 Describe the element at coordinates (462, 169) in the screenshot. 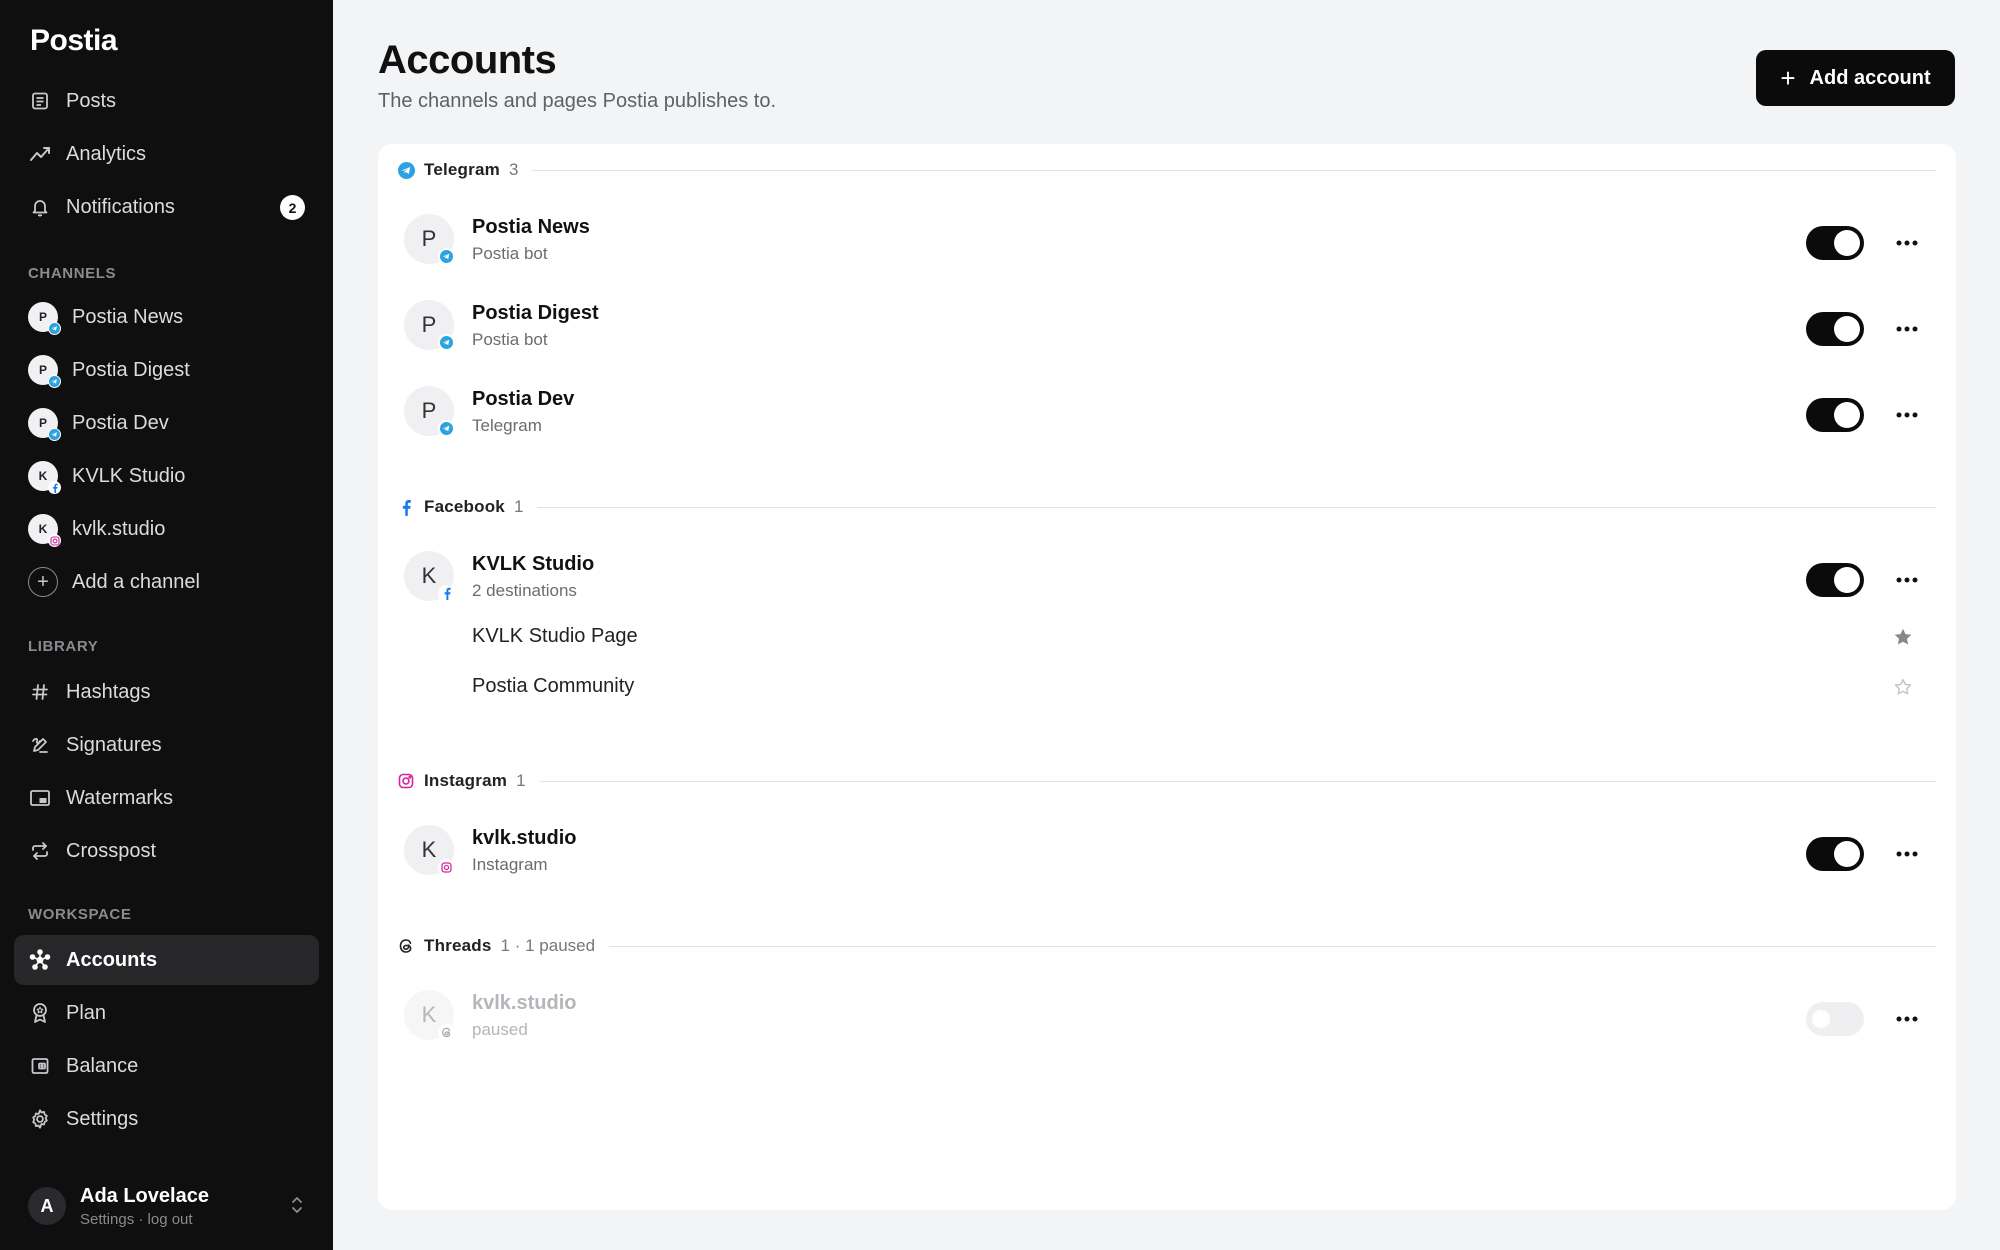

I see `group-name: Telegram` at that location.